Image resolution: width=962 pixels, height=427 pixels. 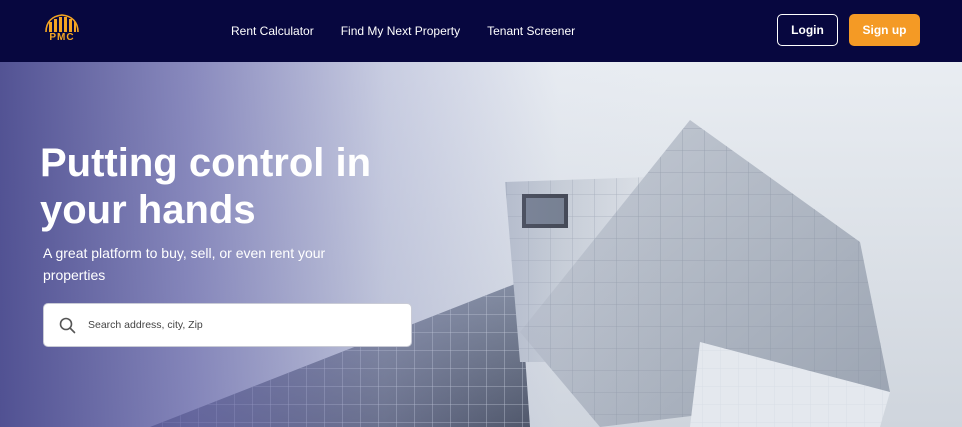 What do you see at coordinates (67, 325) in the screenshot?
I see `search-icon` at bounding box center [67, 325].